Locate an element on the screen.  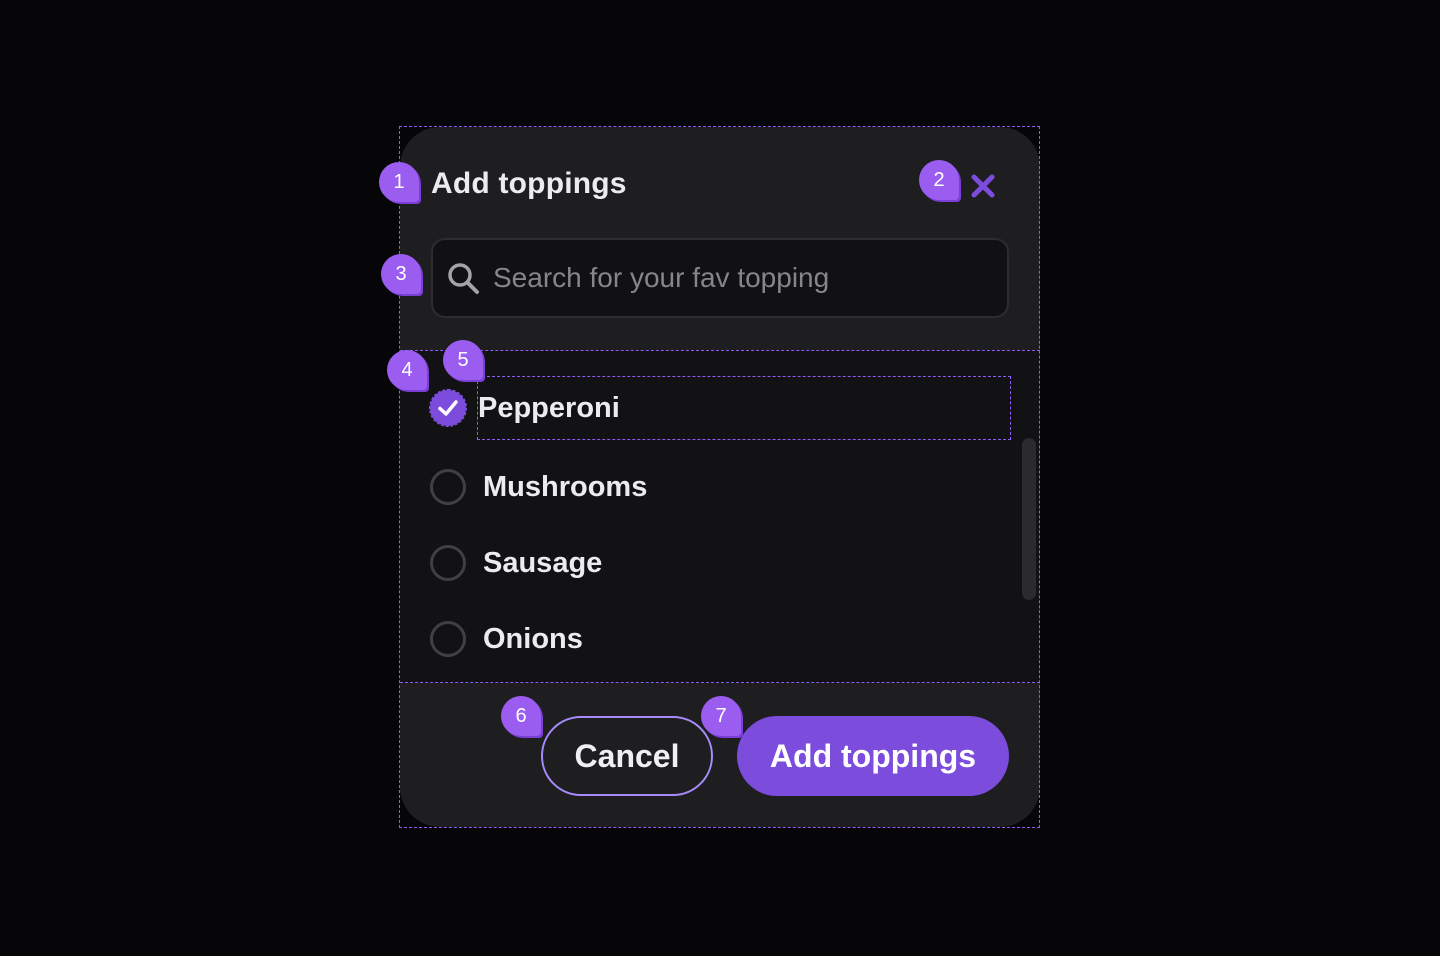
checkbox-checked is located at coordinates (448, 408).